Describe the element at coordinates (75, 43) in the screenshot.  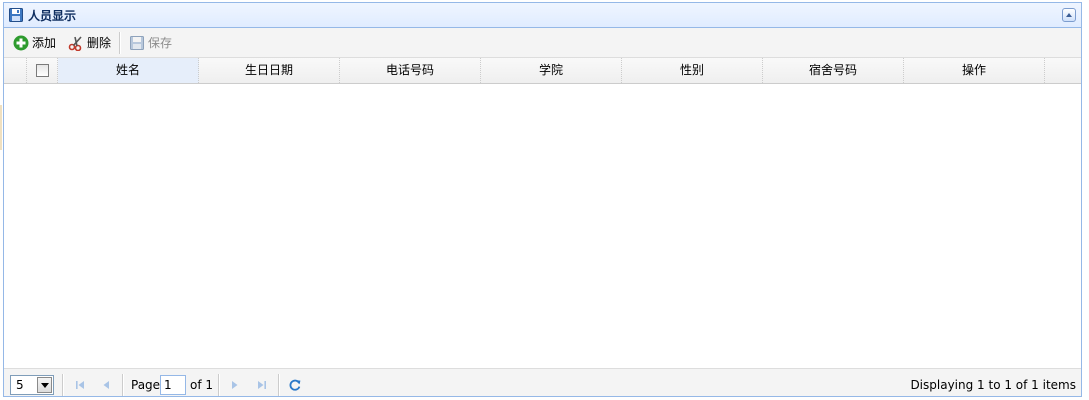
I see `scissors-icon` at that location.